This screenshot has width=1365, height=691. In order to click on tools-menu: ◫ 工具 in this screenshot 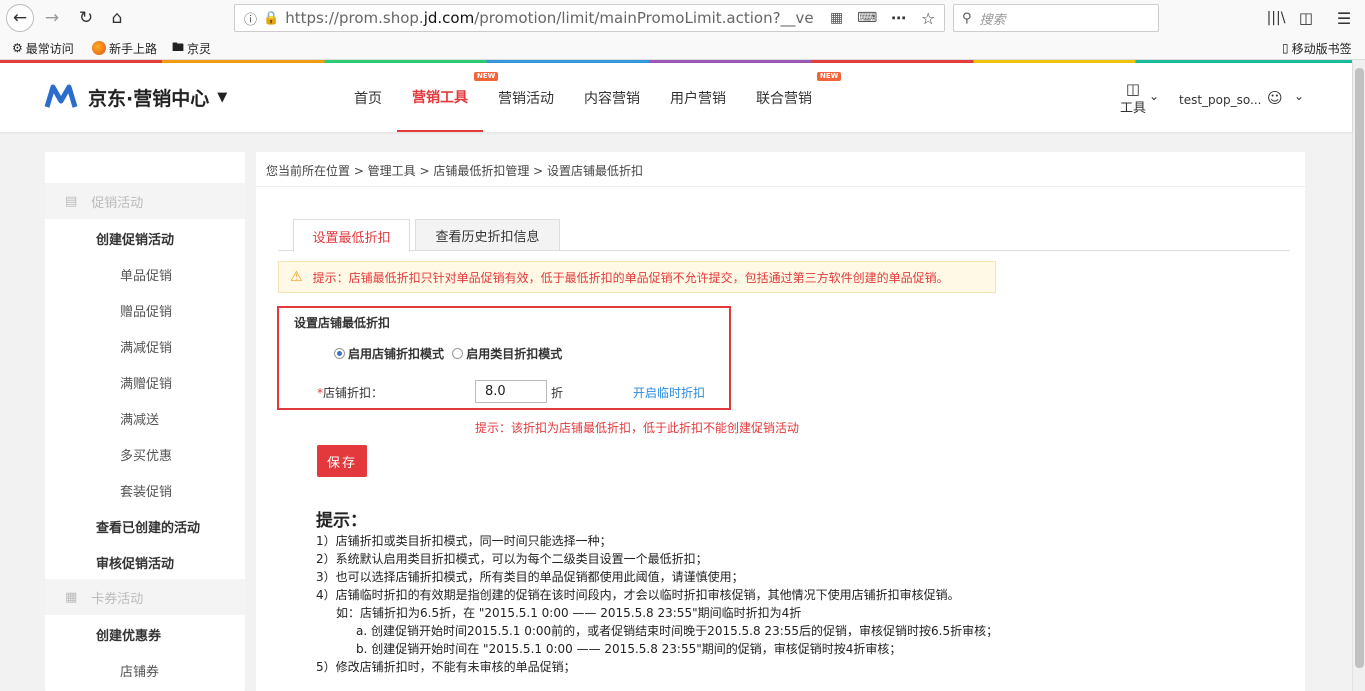, I will do `click(1133, 98)`.